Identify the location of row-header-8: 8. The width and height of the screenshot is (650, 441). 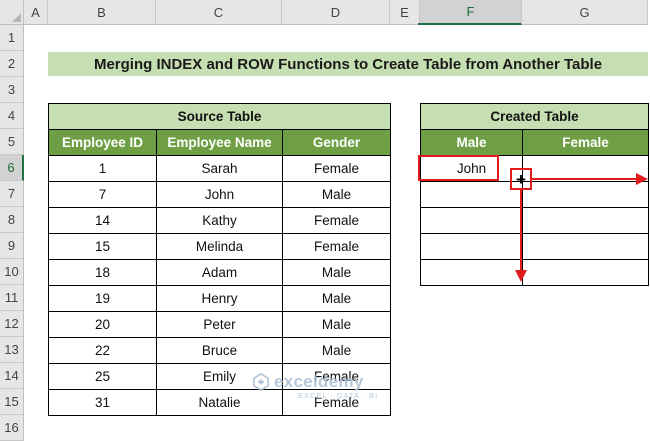
(12, 220).